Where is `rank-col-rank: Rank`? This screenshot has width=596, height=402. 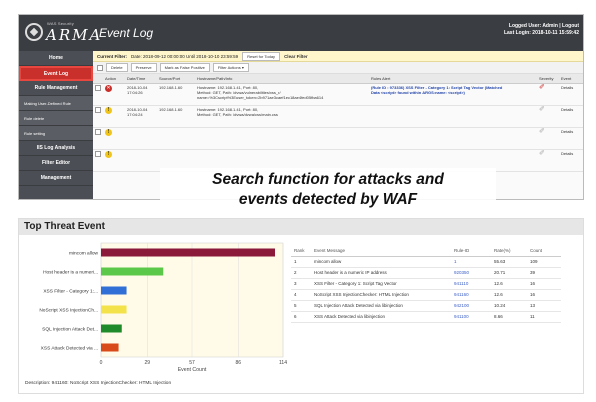
rank-col-rank: Rank is located at coordinates (301, 251).